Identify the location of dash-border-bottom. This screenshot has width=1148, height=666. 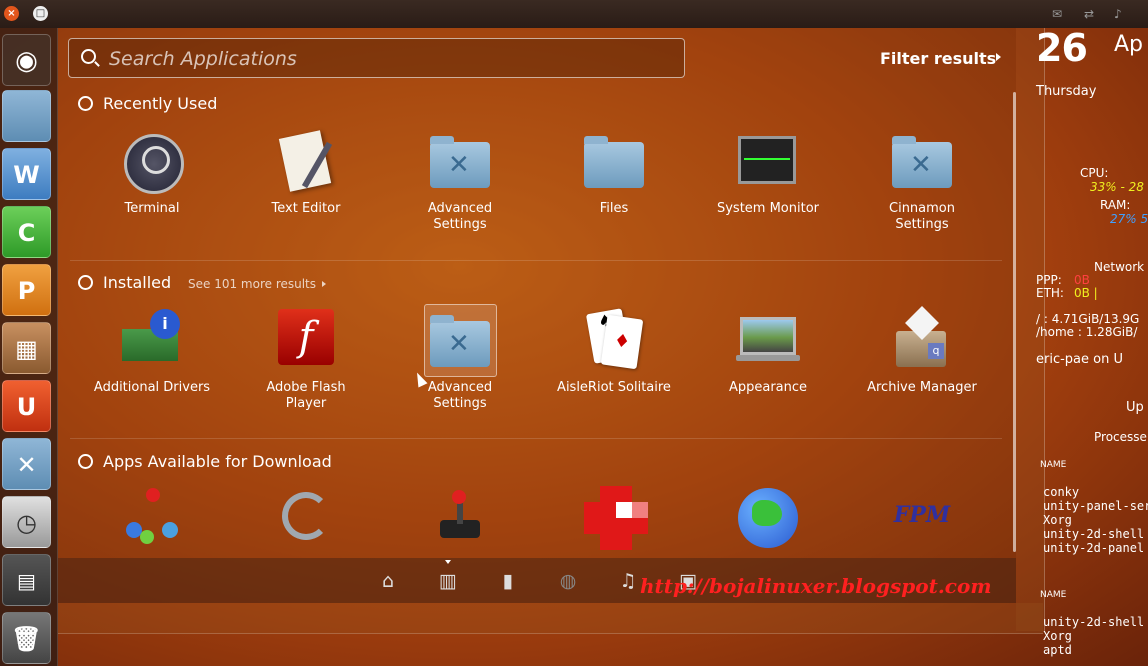
(550, 618).